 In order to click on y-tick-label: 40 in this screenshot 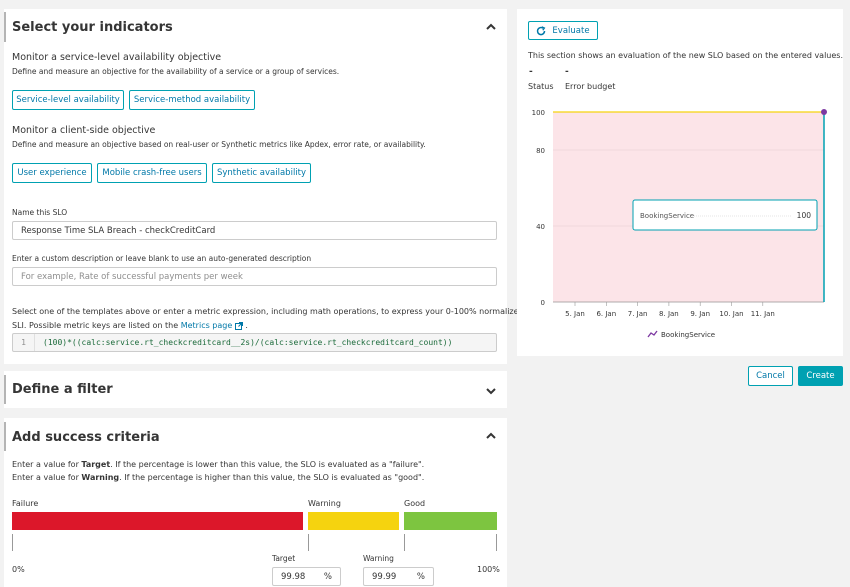, I will do `click(540, 227)`.